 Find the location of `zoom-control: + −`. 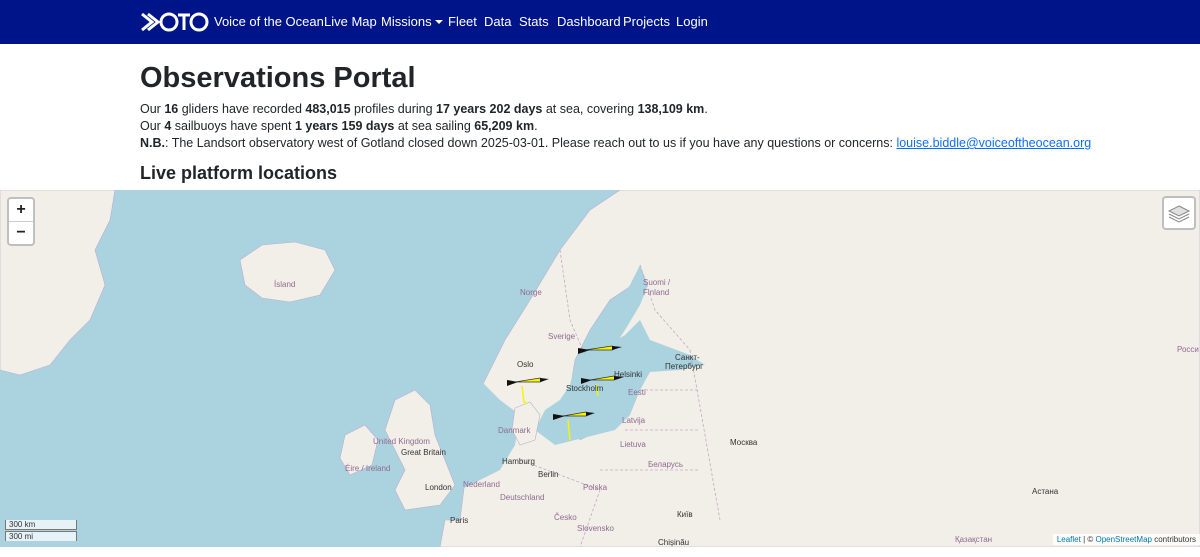

zoom-control: + − is located at coordinates (21, 221).